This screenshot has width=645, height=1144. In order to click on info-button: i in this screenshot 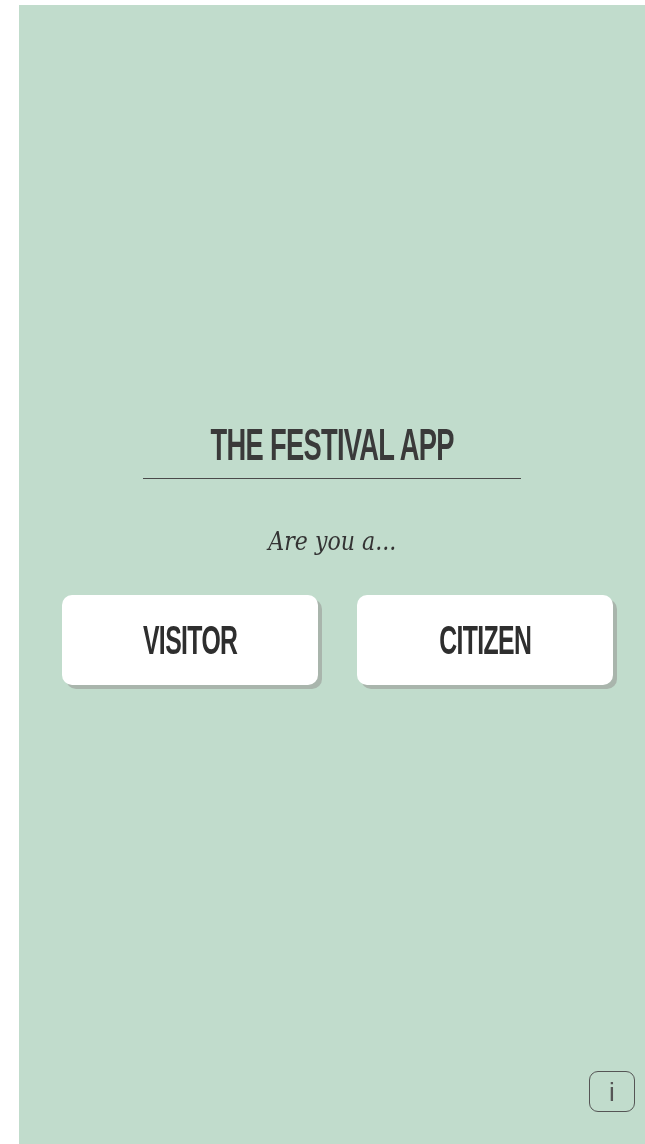, I will do `click(612, 1091)`.